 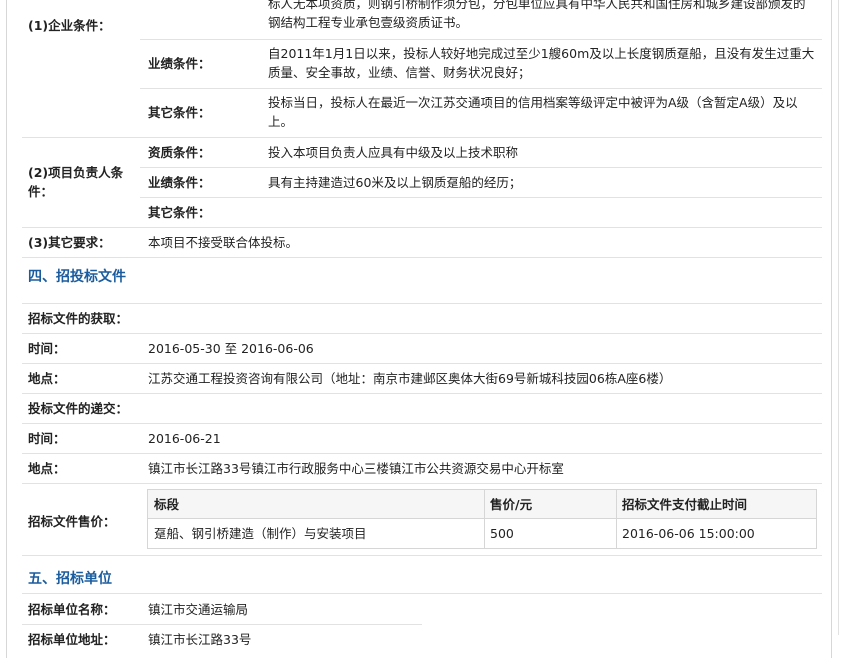 What do you see at coordinates (76, 182) in the screenshot?
I see `manager-conditions-label: (2)项目负责人条件：` at bounding box center [76, 182].